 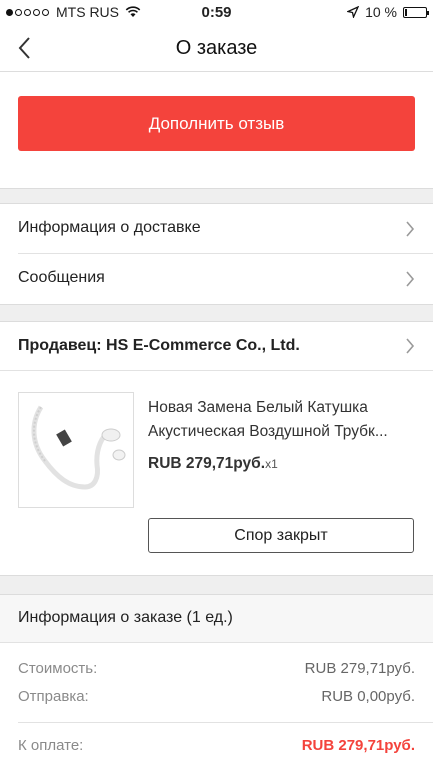 What do you see at coordinates (258, 407) in the screenshot?
I see `product-title-line: Новая Замена Белый Катушка` at bounding box center [258, 407].